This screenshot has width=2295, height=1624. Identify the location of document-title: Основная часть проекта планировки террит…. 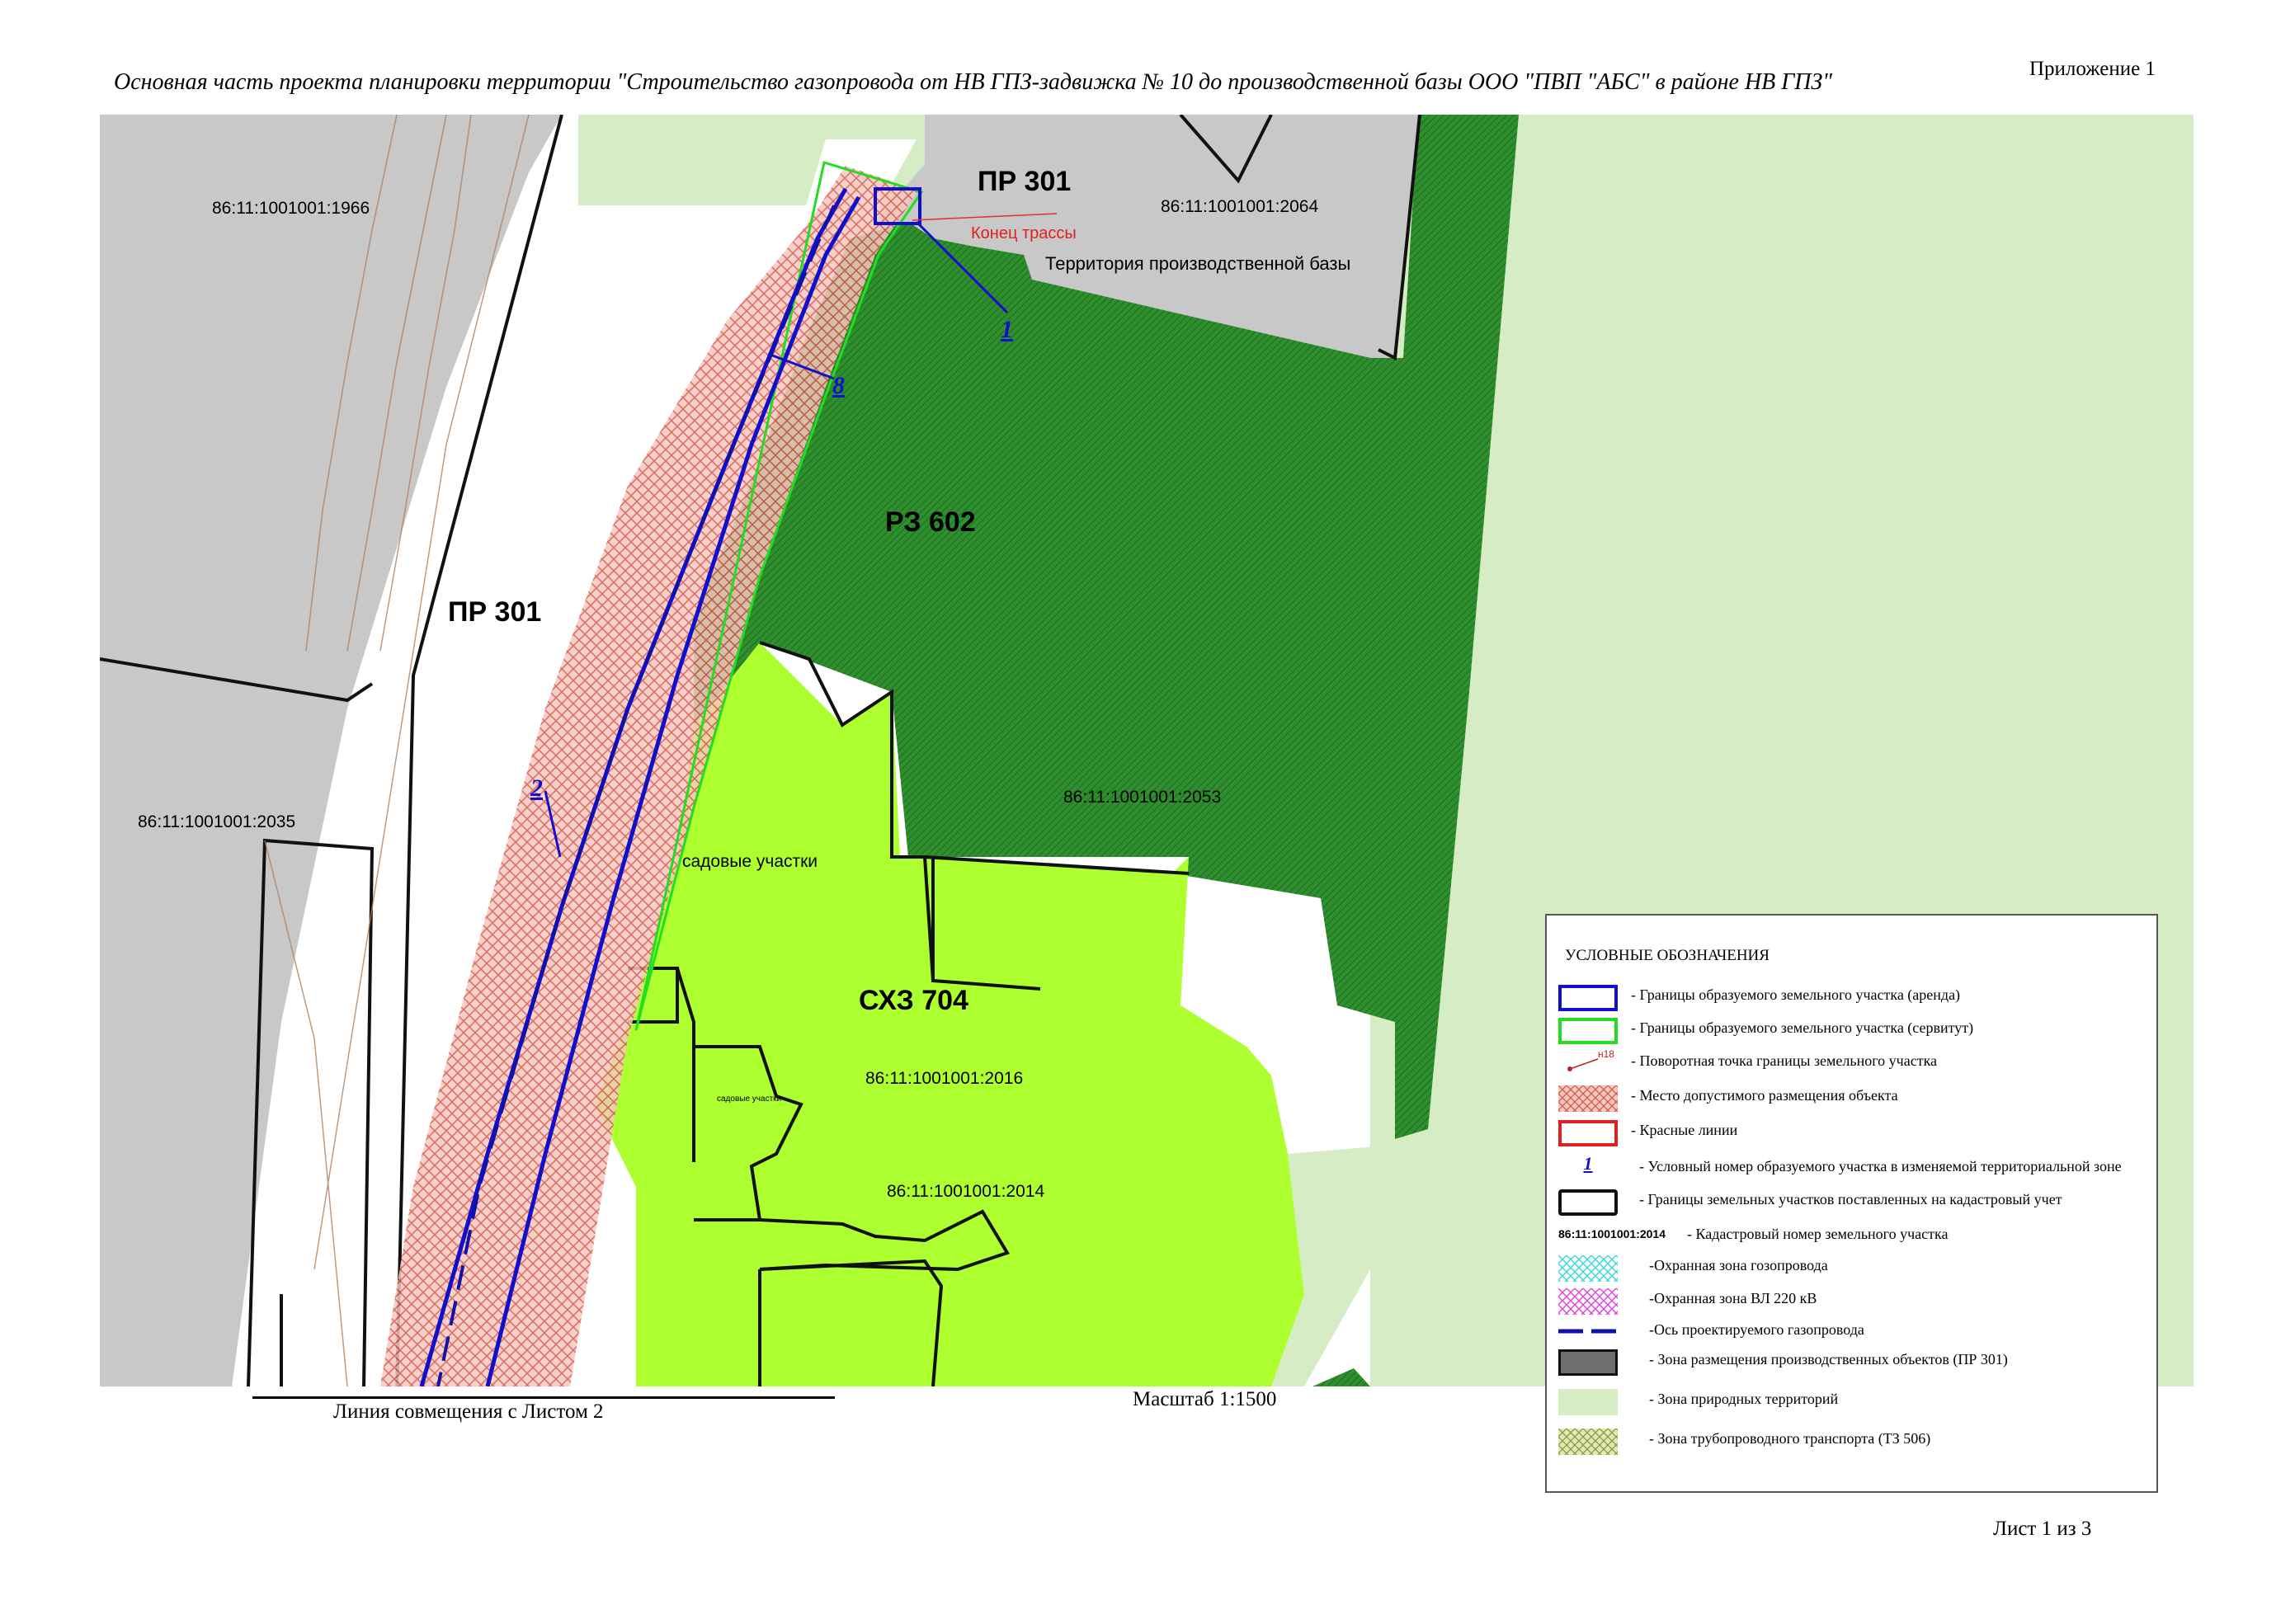
(973, 82).